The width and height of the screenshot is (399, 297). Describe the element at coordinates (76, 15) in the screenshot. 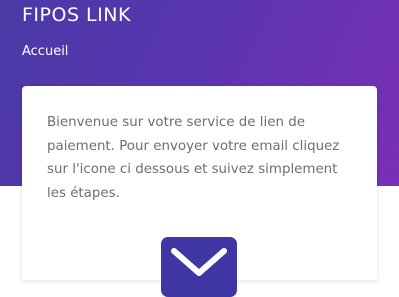

I see `app-title: FIPOS LINK` at that location.